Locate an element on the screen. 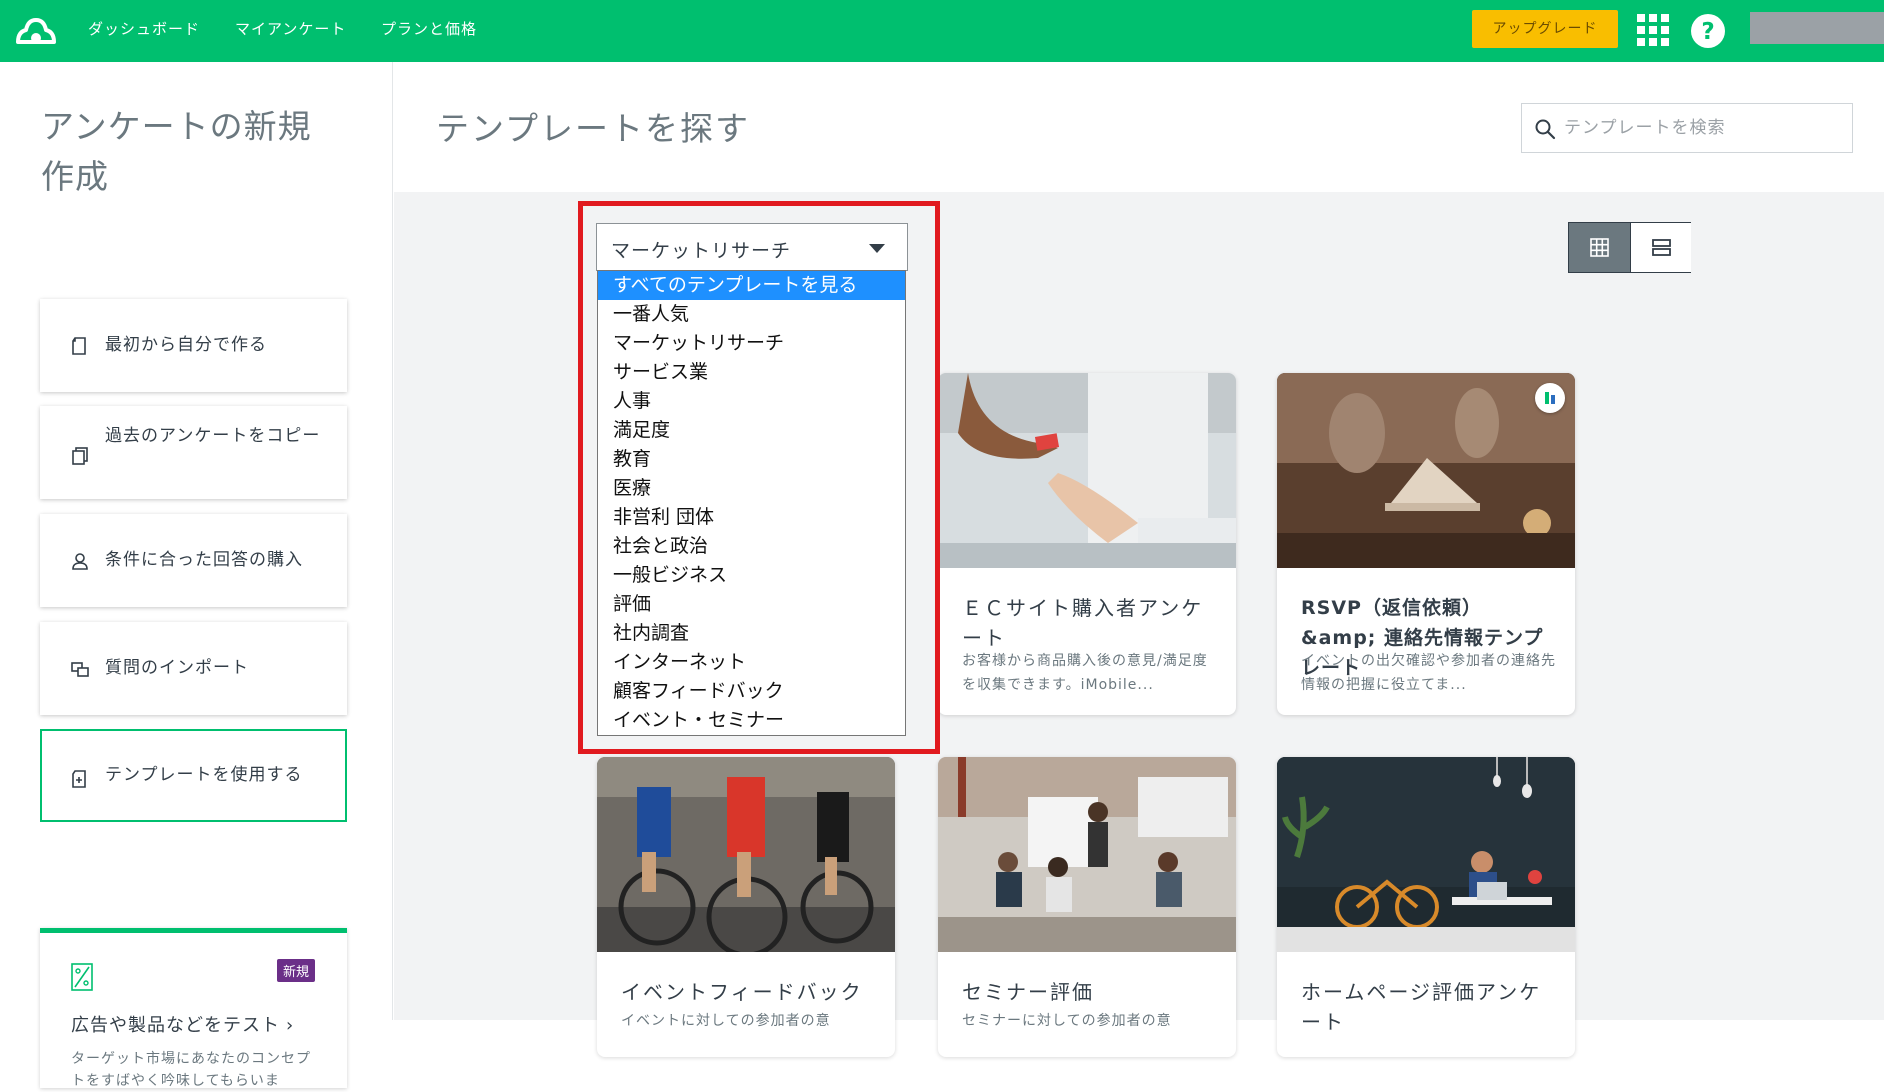  category-option: 顧客フィードバック is located at coordinates (751, 691).